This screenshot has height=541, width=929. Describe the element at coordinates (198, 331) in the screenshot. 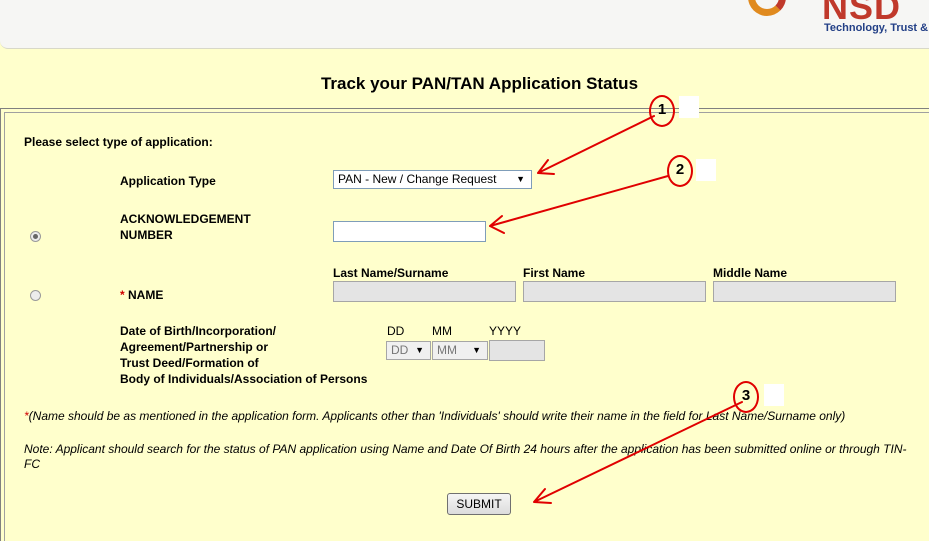

I see `dob-label-line1: Date of Birth/Incorporation/` at that location.